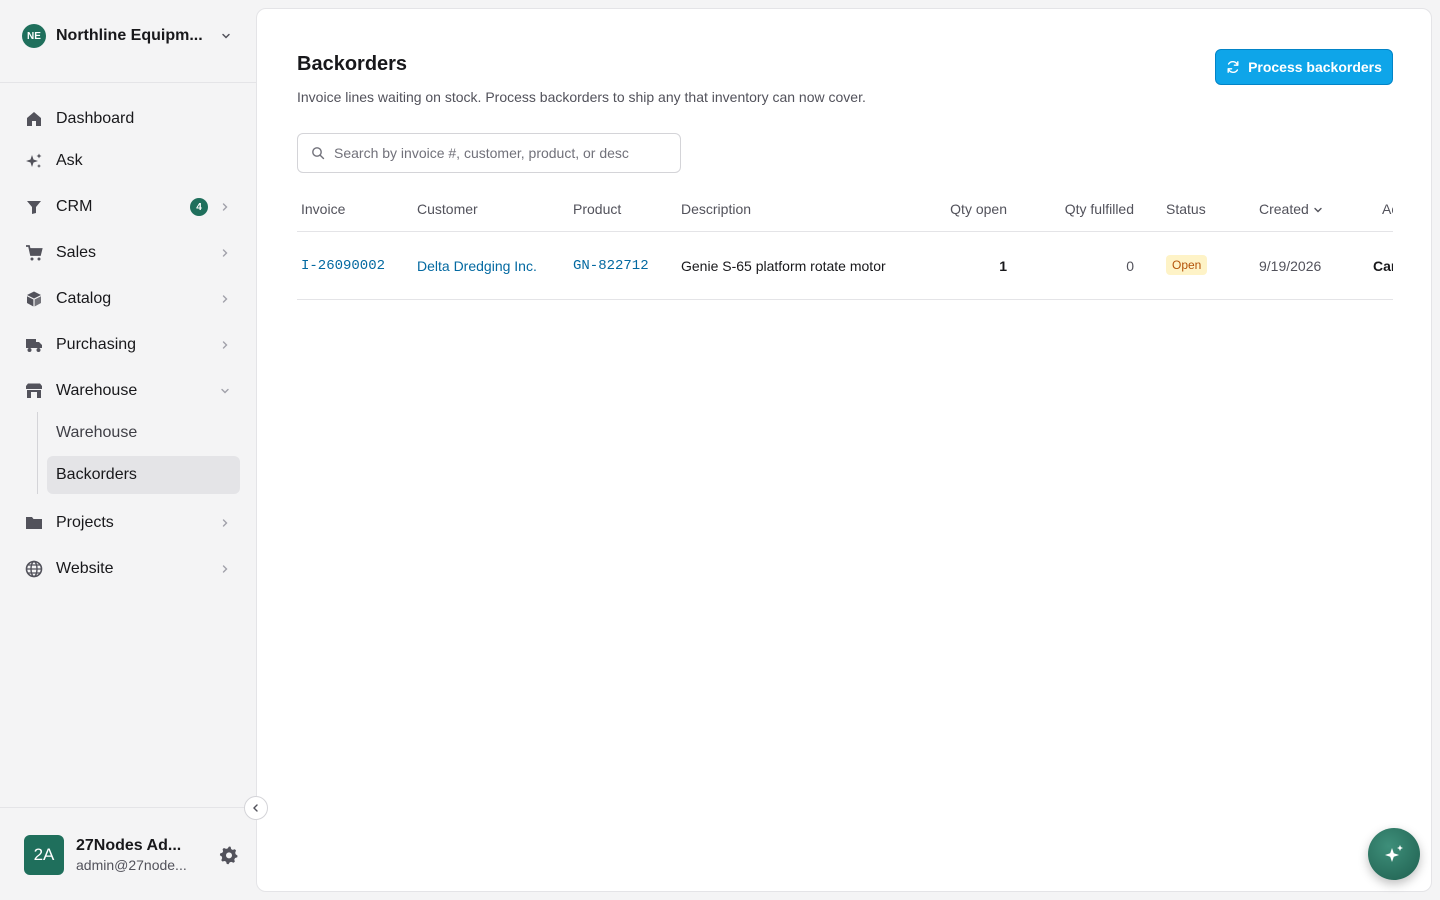 The image size is (1440, 900). Describe the element at coordinates (1186, 209) in the screenshot. I see `column-header-status: Status` at that location.